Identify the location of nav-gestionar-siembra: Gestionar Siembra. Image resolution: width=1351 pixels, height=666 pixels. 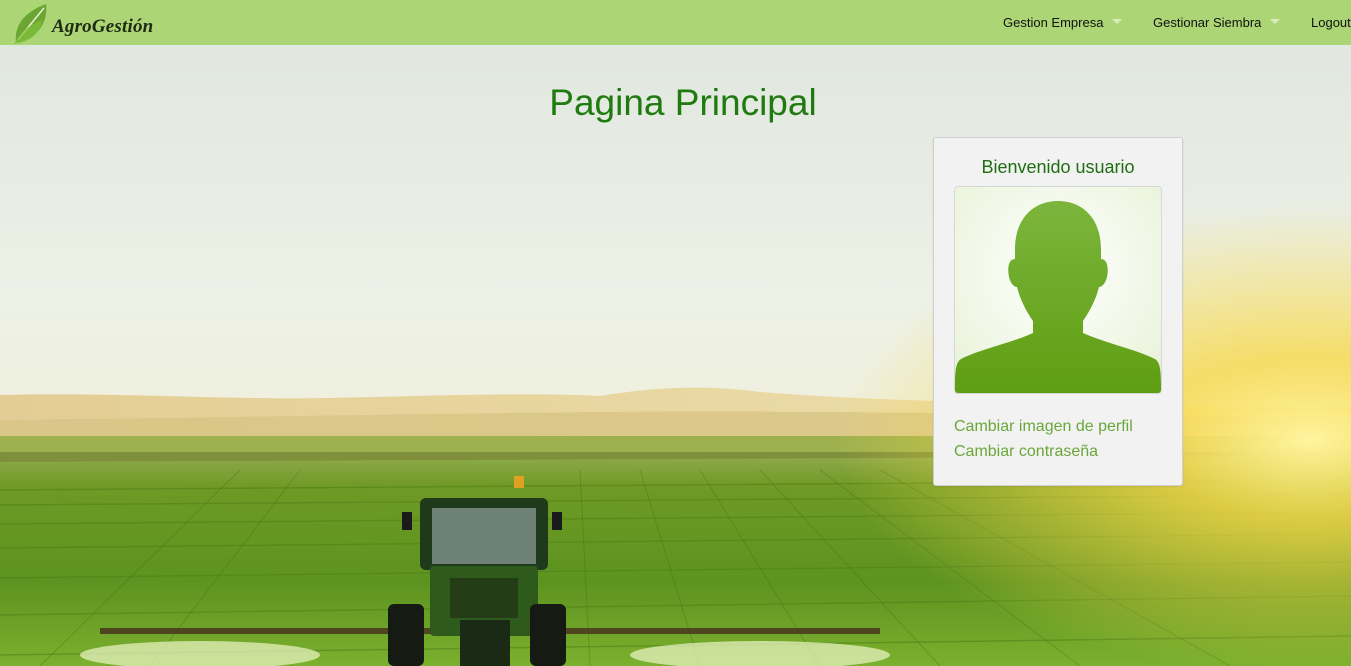
(1217, 22).